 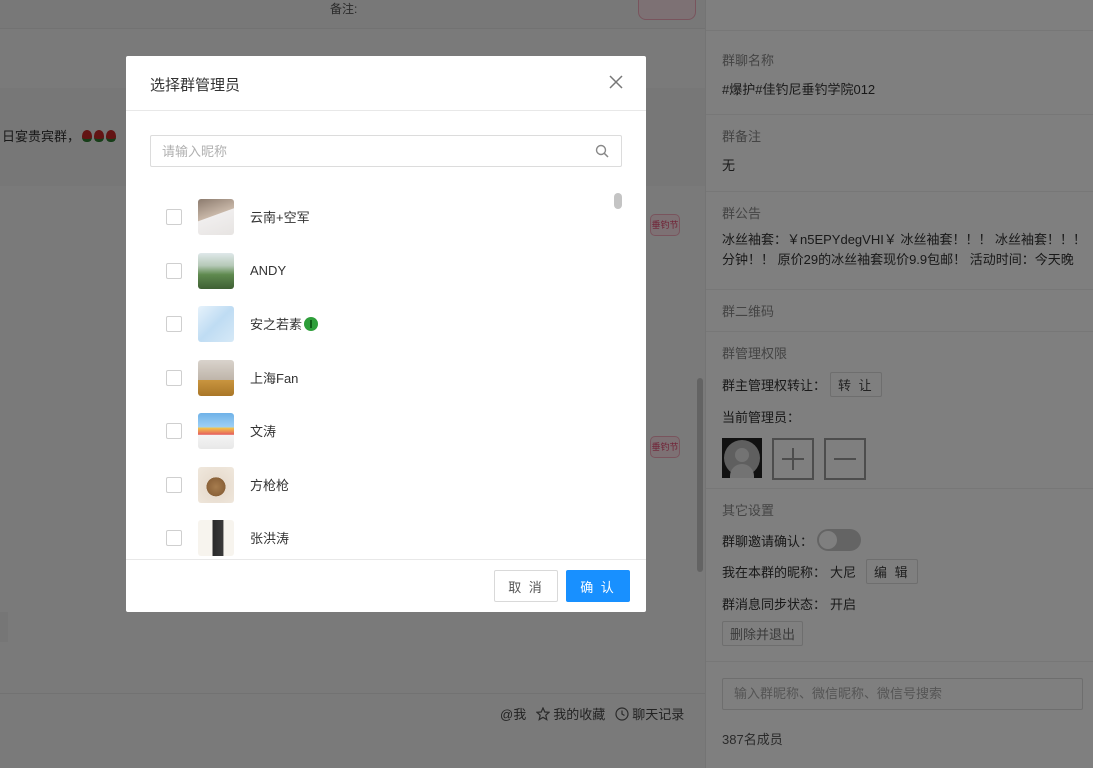 What do you see at coordinates (270, 538) in the screenshot?
I see `member-name: 张洪涛` at bounding box center [270, 538].